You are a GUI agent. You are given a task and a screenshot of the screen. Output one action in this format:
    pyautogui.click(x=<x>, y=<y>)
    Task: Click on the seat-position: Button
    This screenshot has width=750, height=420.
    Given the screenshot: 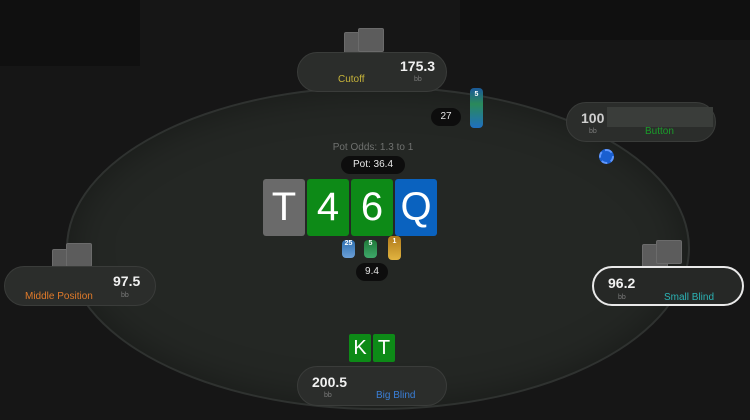 What is the action you would take?
    pyautogui.click(x=659, y=131)
    